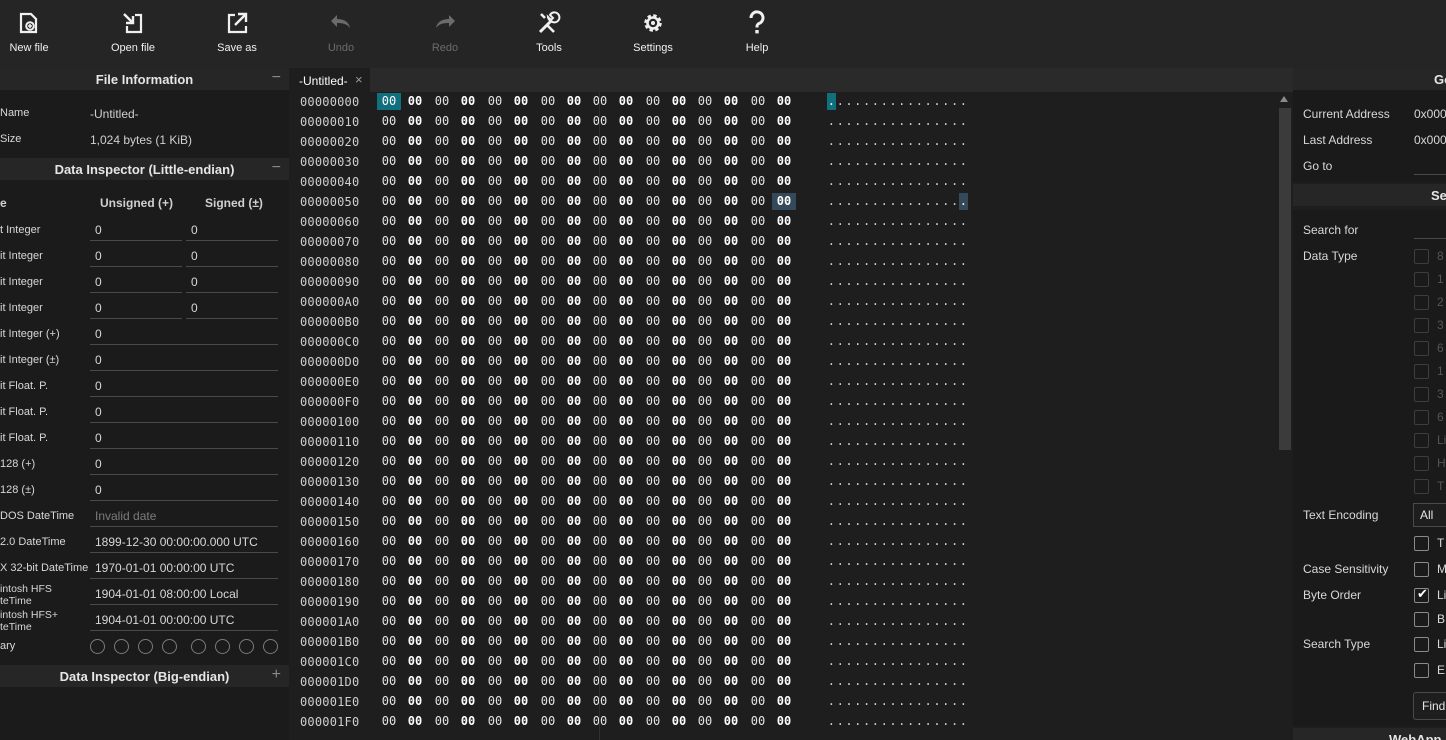  I want to click on value-field: 1899-12-30 00:00:00.000 UTC, so click(184, 542).